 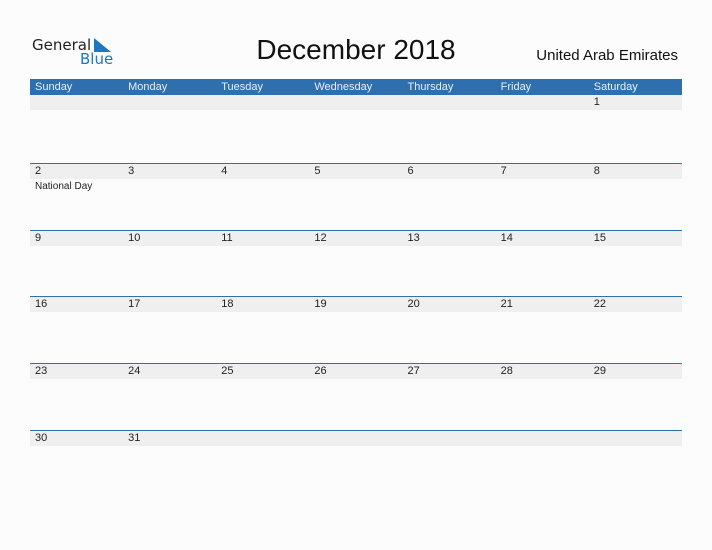 I want to click on week-date-band: 16 17 18 19 20 21 22, so click(x=356, y=304).